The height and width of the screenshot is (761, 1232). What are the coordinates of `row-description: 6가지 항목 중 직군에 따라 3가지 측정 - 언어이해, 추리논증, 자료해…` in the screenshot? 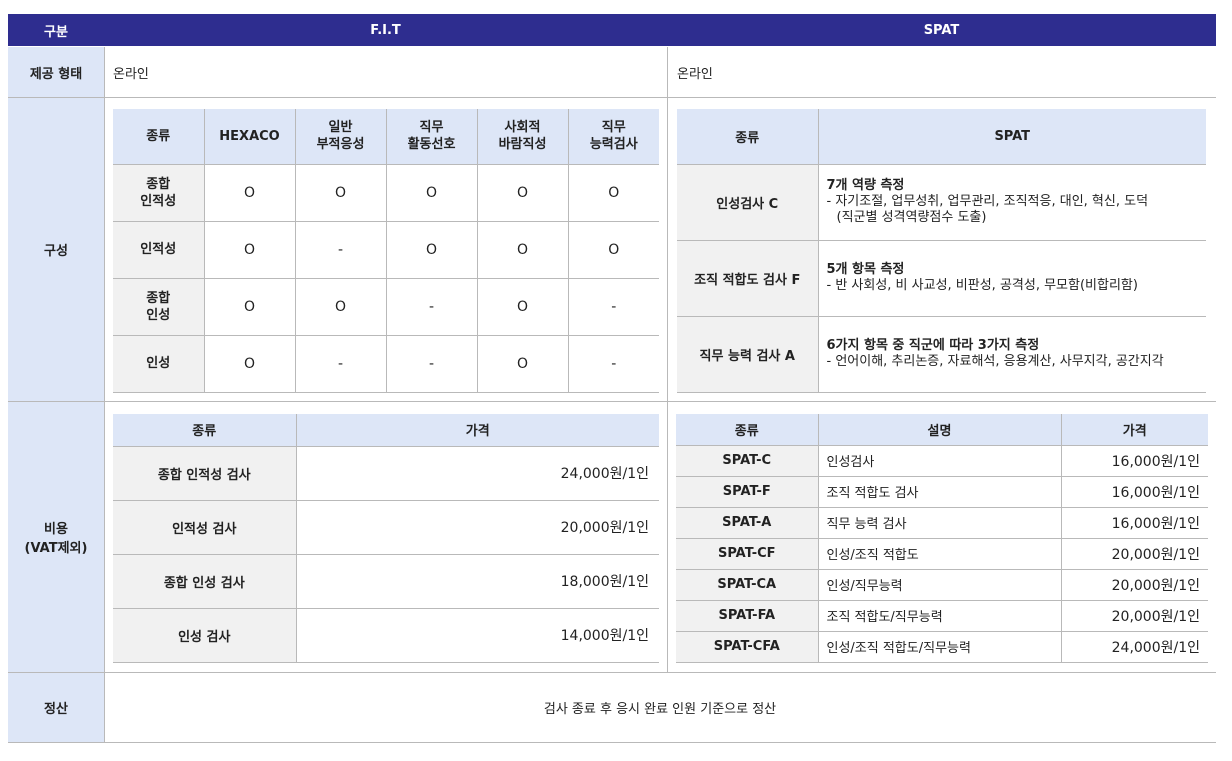 It's located at (1011, 354).